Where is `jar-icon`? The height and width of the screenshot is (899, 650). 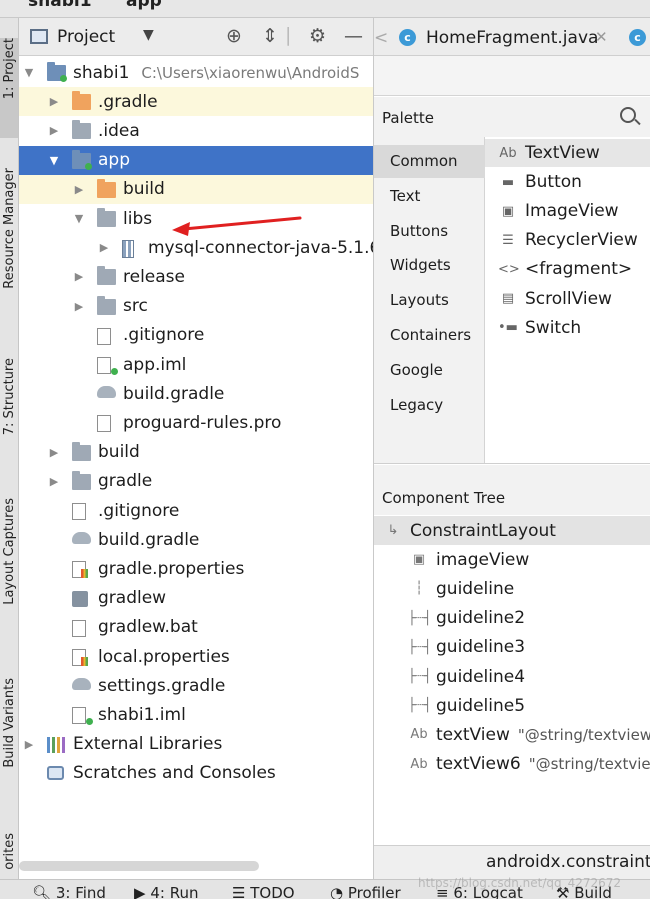 jar-icon is located at coordinates (128, 249).